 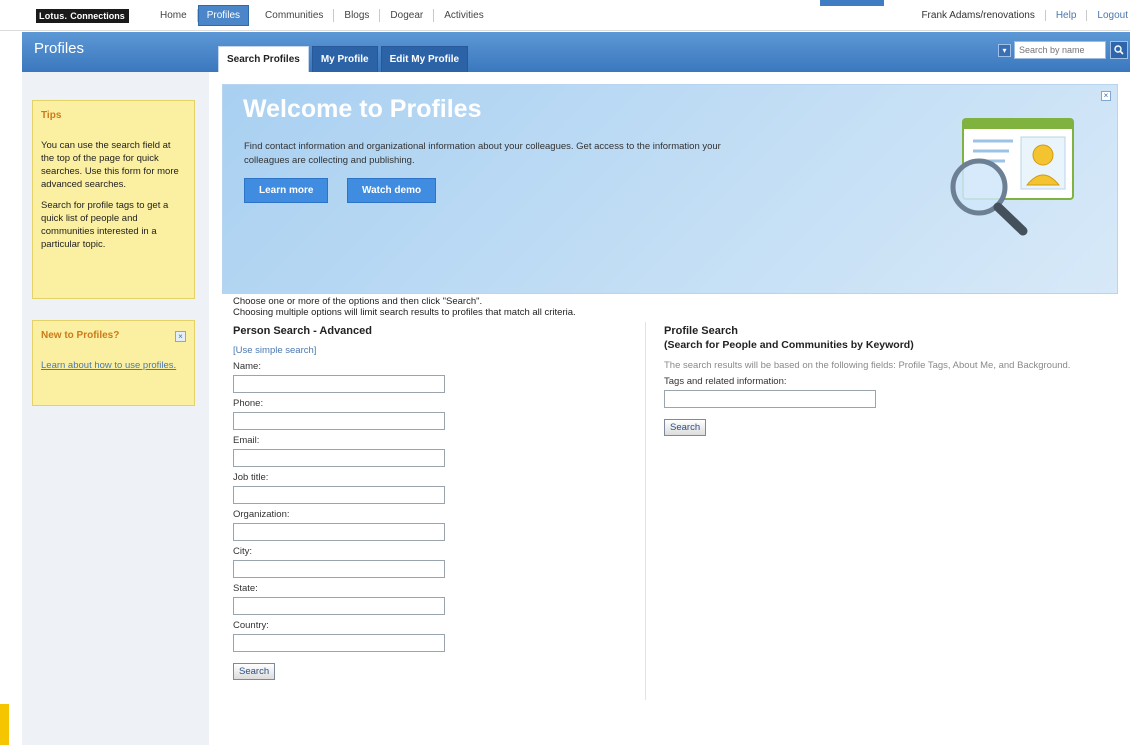 I want to click on nav-dogear: Dogear, so click(x=407, y=15).